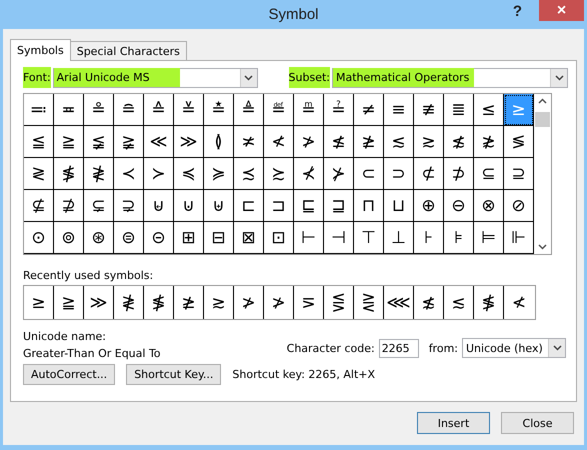  Describe the element at coordinates (249, 206) in the screenshot. I see `symbol-cell: ⊏` at that location.